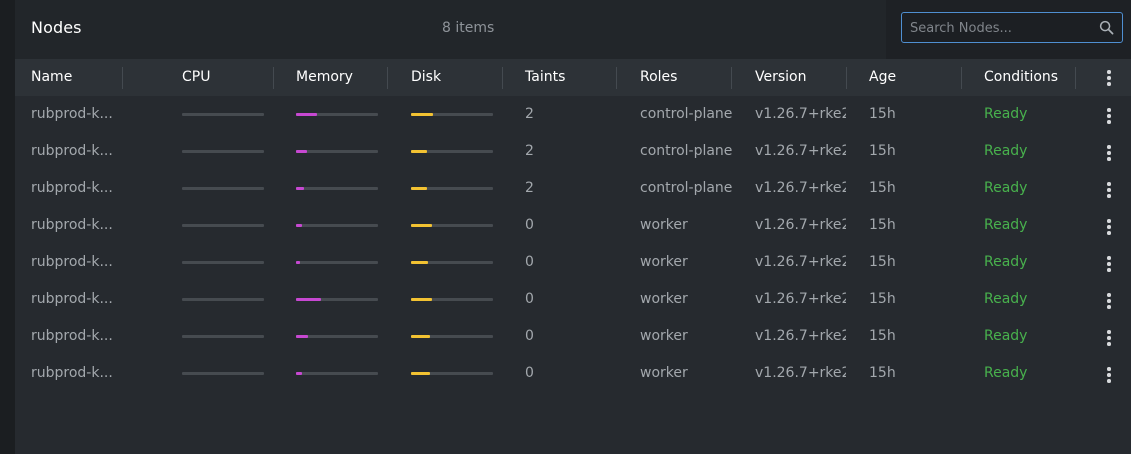 Image resolution: width=1131 pixels, height=454 pixels. Describe the element at coordinates (1109, 78) in the screenshot. I see `column-options-icon` at that location.